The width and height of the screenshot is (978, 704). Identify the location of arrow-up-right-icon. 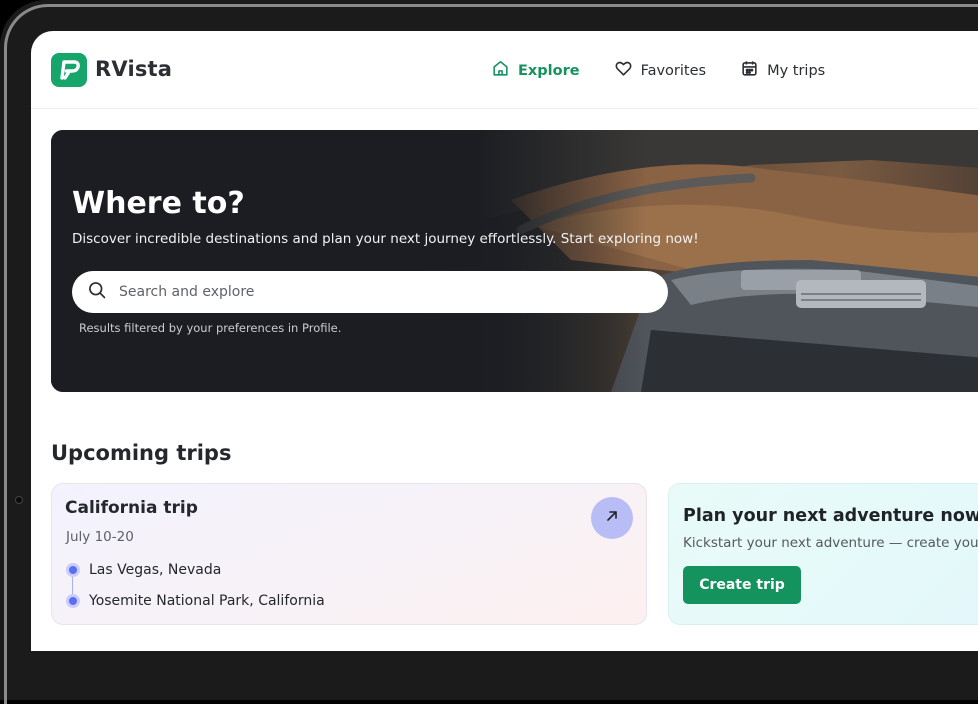
(612, 518).